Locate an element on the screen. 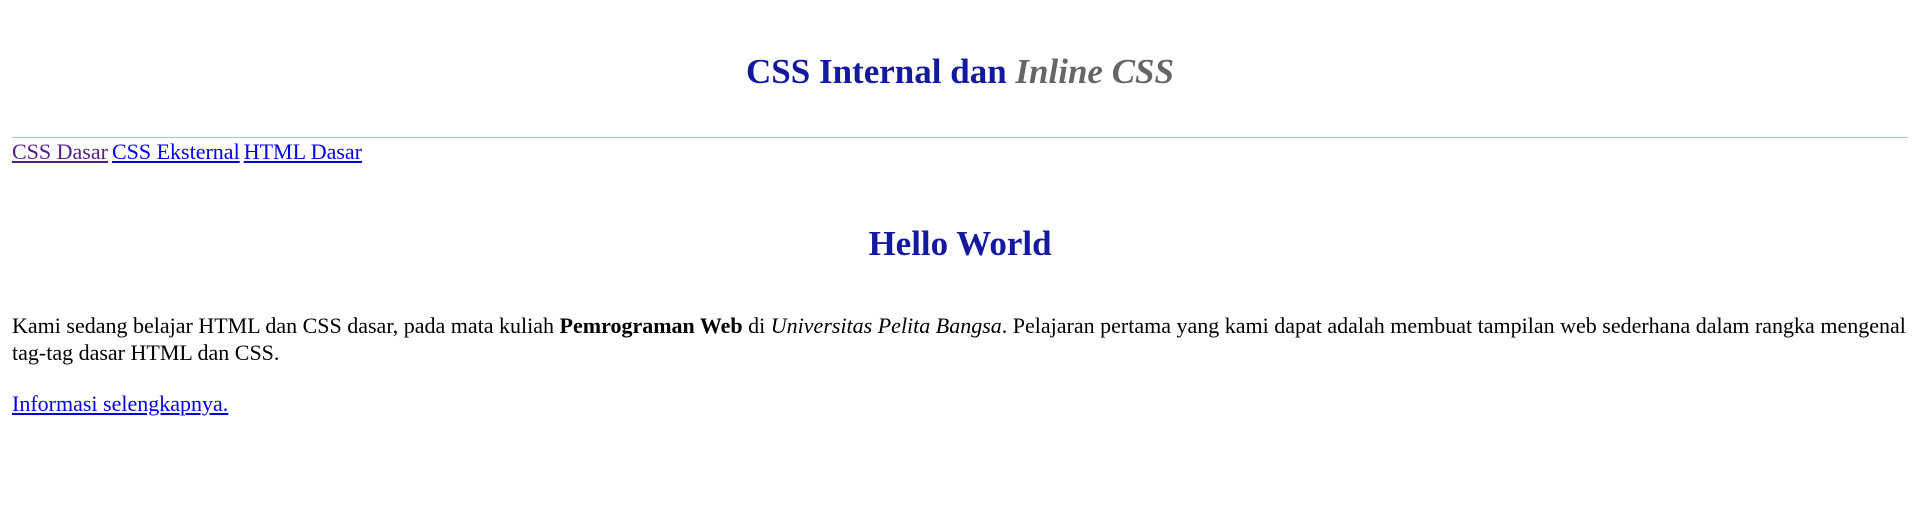 This screenshot has width=1919, height=523. paragraph-text-2: di is located at coordinates (756, 325).